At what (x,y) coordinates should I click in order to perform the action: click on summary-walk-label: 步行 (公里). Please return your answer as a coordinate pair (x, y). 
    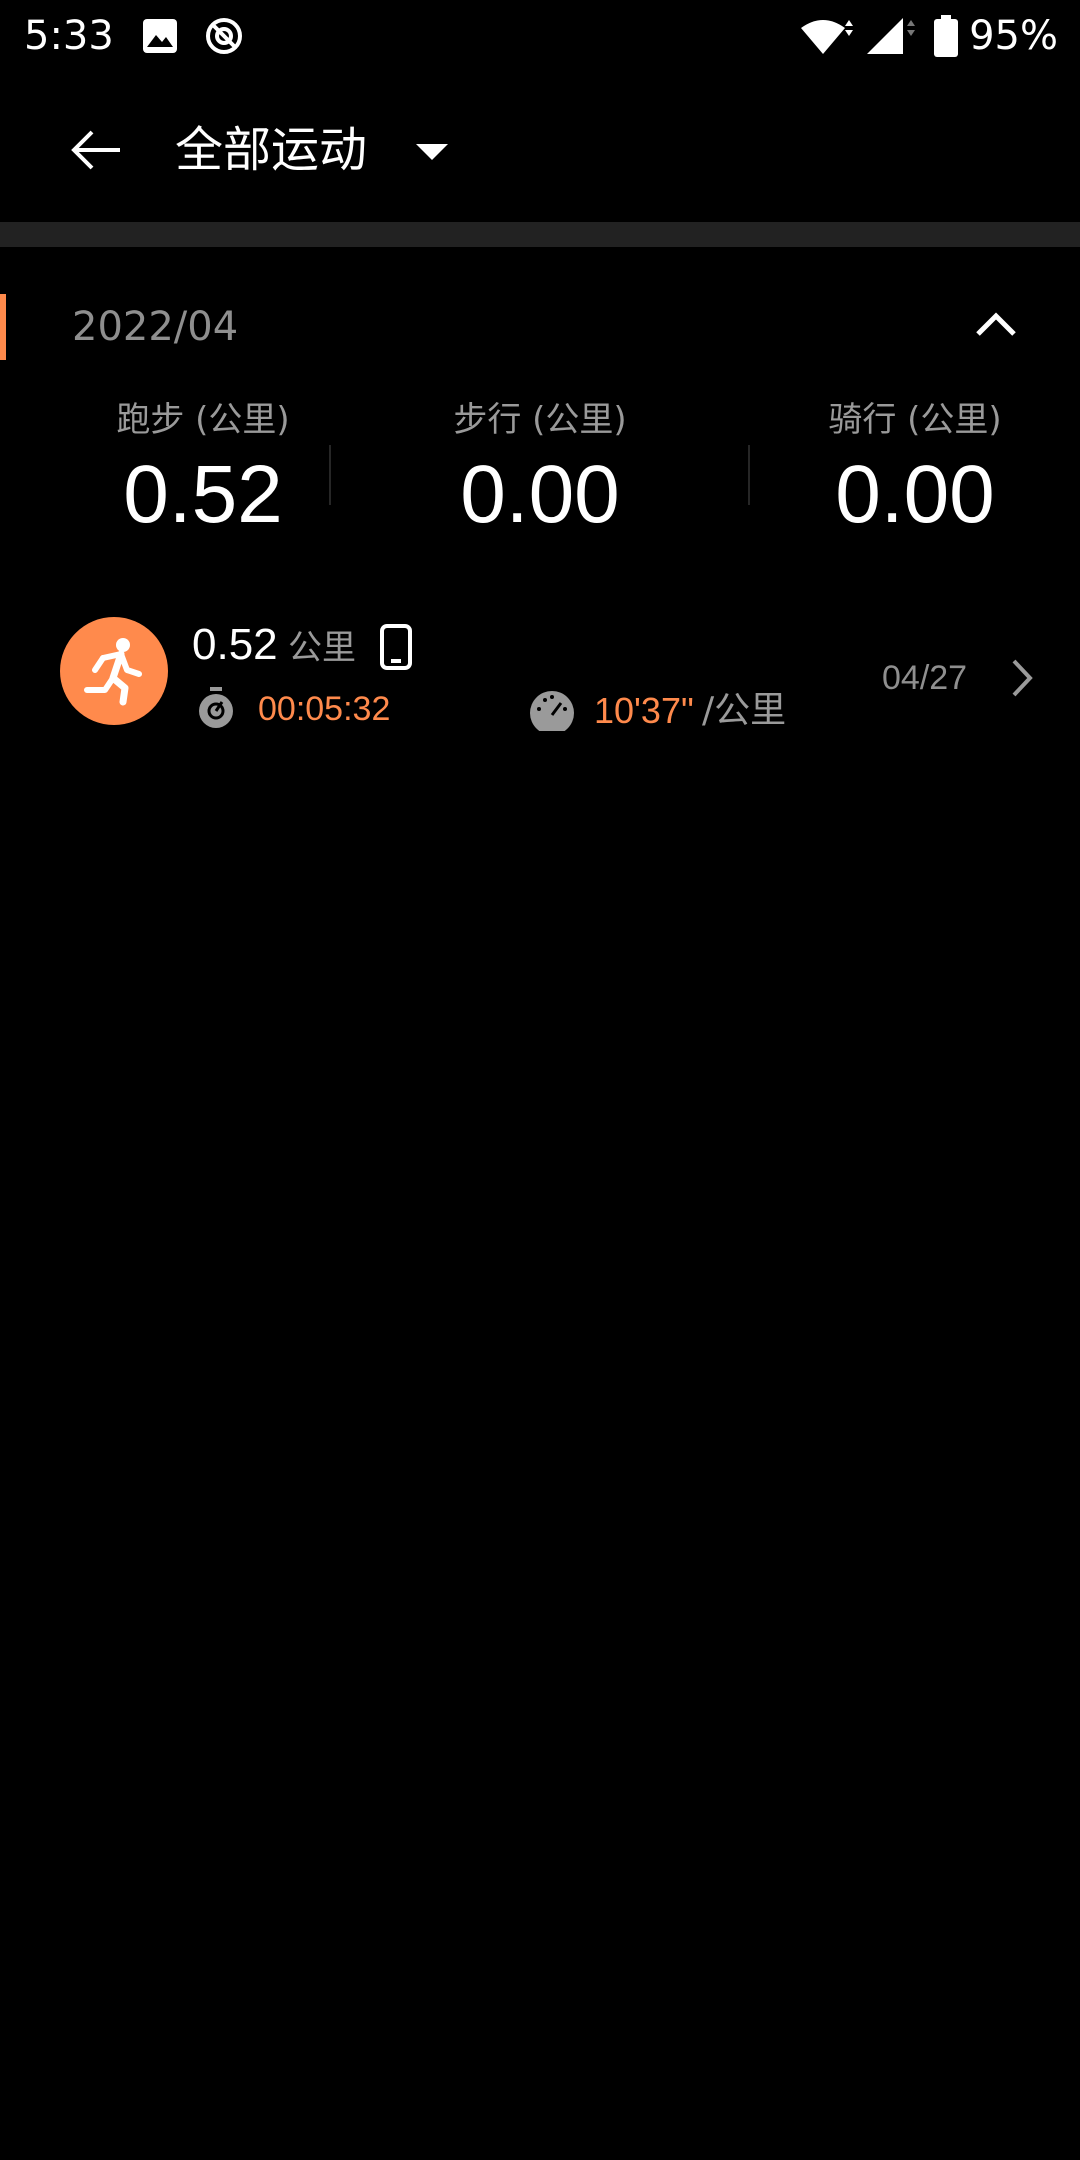
    Looking at the image, I should click on (540, 420).